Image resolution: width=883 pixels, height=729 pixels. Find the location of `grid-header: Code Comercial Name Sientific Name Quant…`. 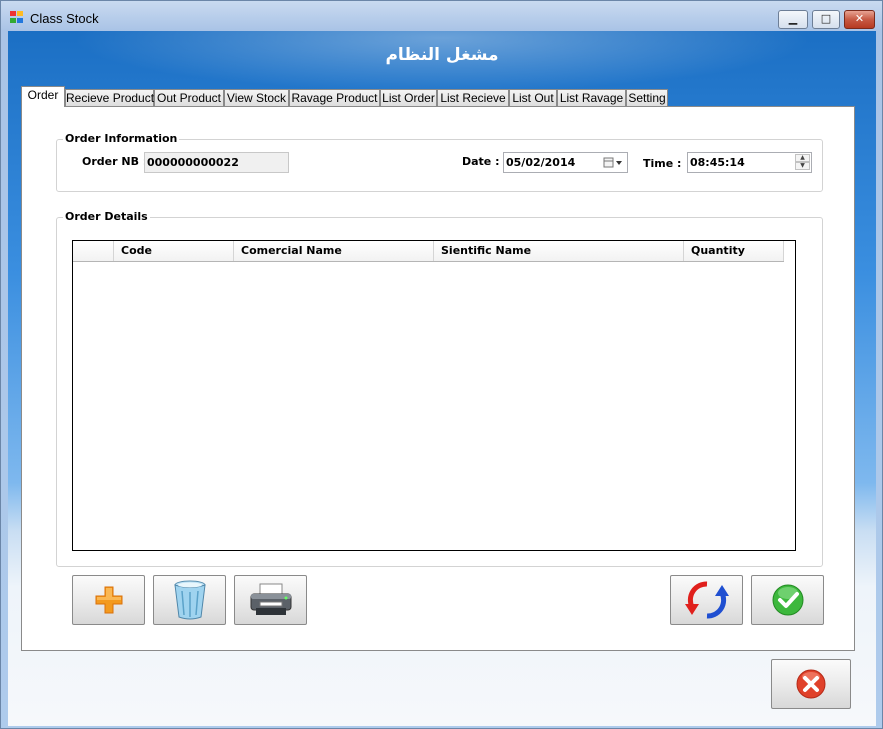

grid-header: Code Comercial Name Sientific Name Quant… is located at coordinates (428, 251).